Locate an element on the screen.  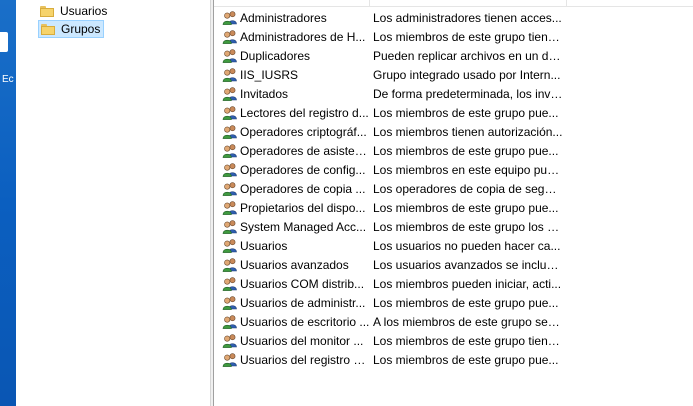
group-name: Duplicadores is located at coordinates (275, 55).